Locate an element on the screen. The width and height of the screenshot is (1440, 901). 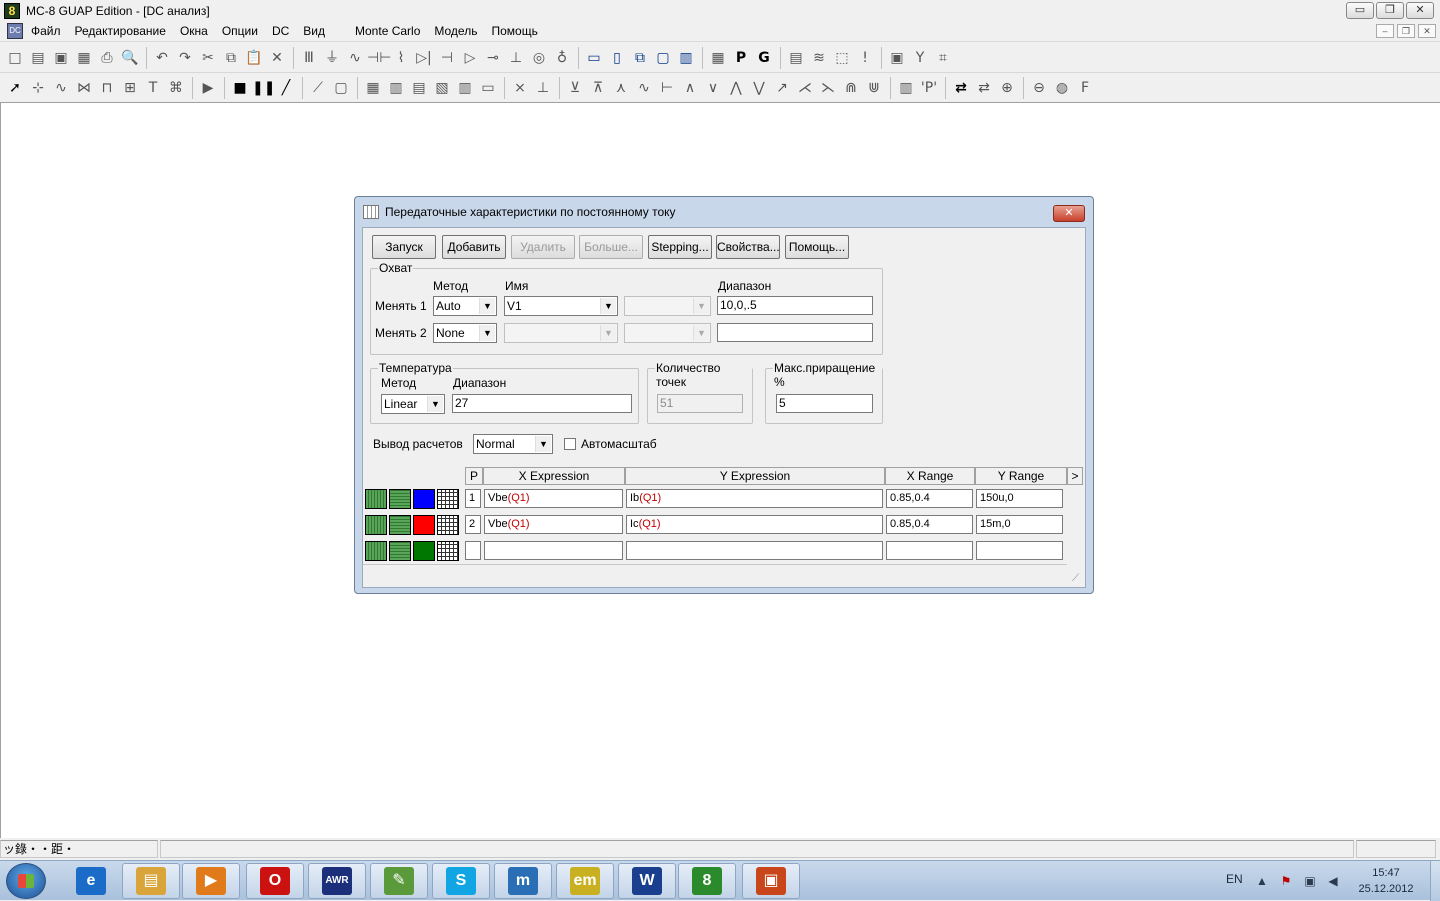
zoom-in-icon: ⊖ is located at coordinates (1039, 88).